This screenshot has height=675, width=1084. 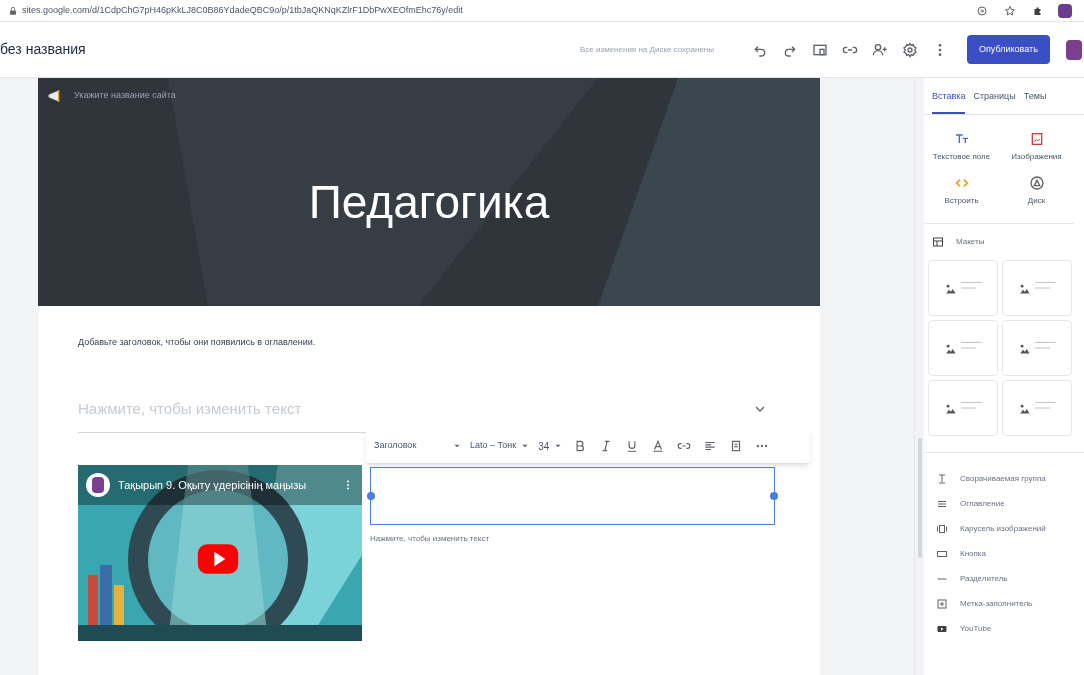 I want to click on insert-tile: Текстовое поле, so click(x=961, y=146).